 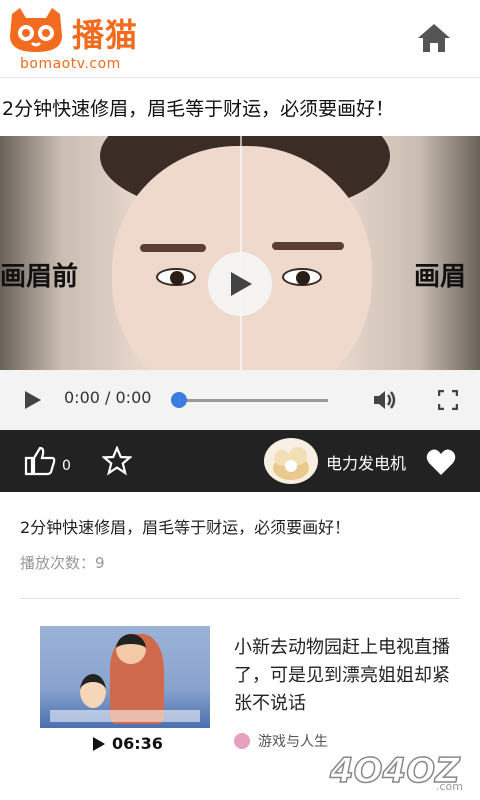 I want to click on fullscreen-icon, so click(x=448, y=400).